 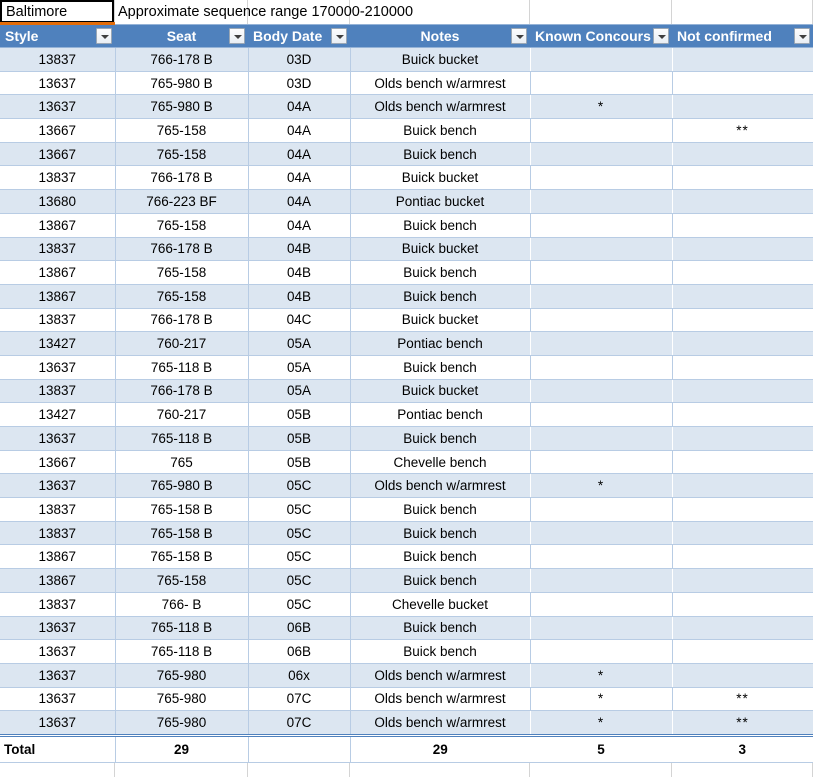 I want to click on total-cell-seat_count: 29, so click(x=182, y=748).